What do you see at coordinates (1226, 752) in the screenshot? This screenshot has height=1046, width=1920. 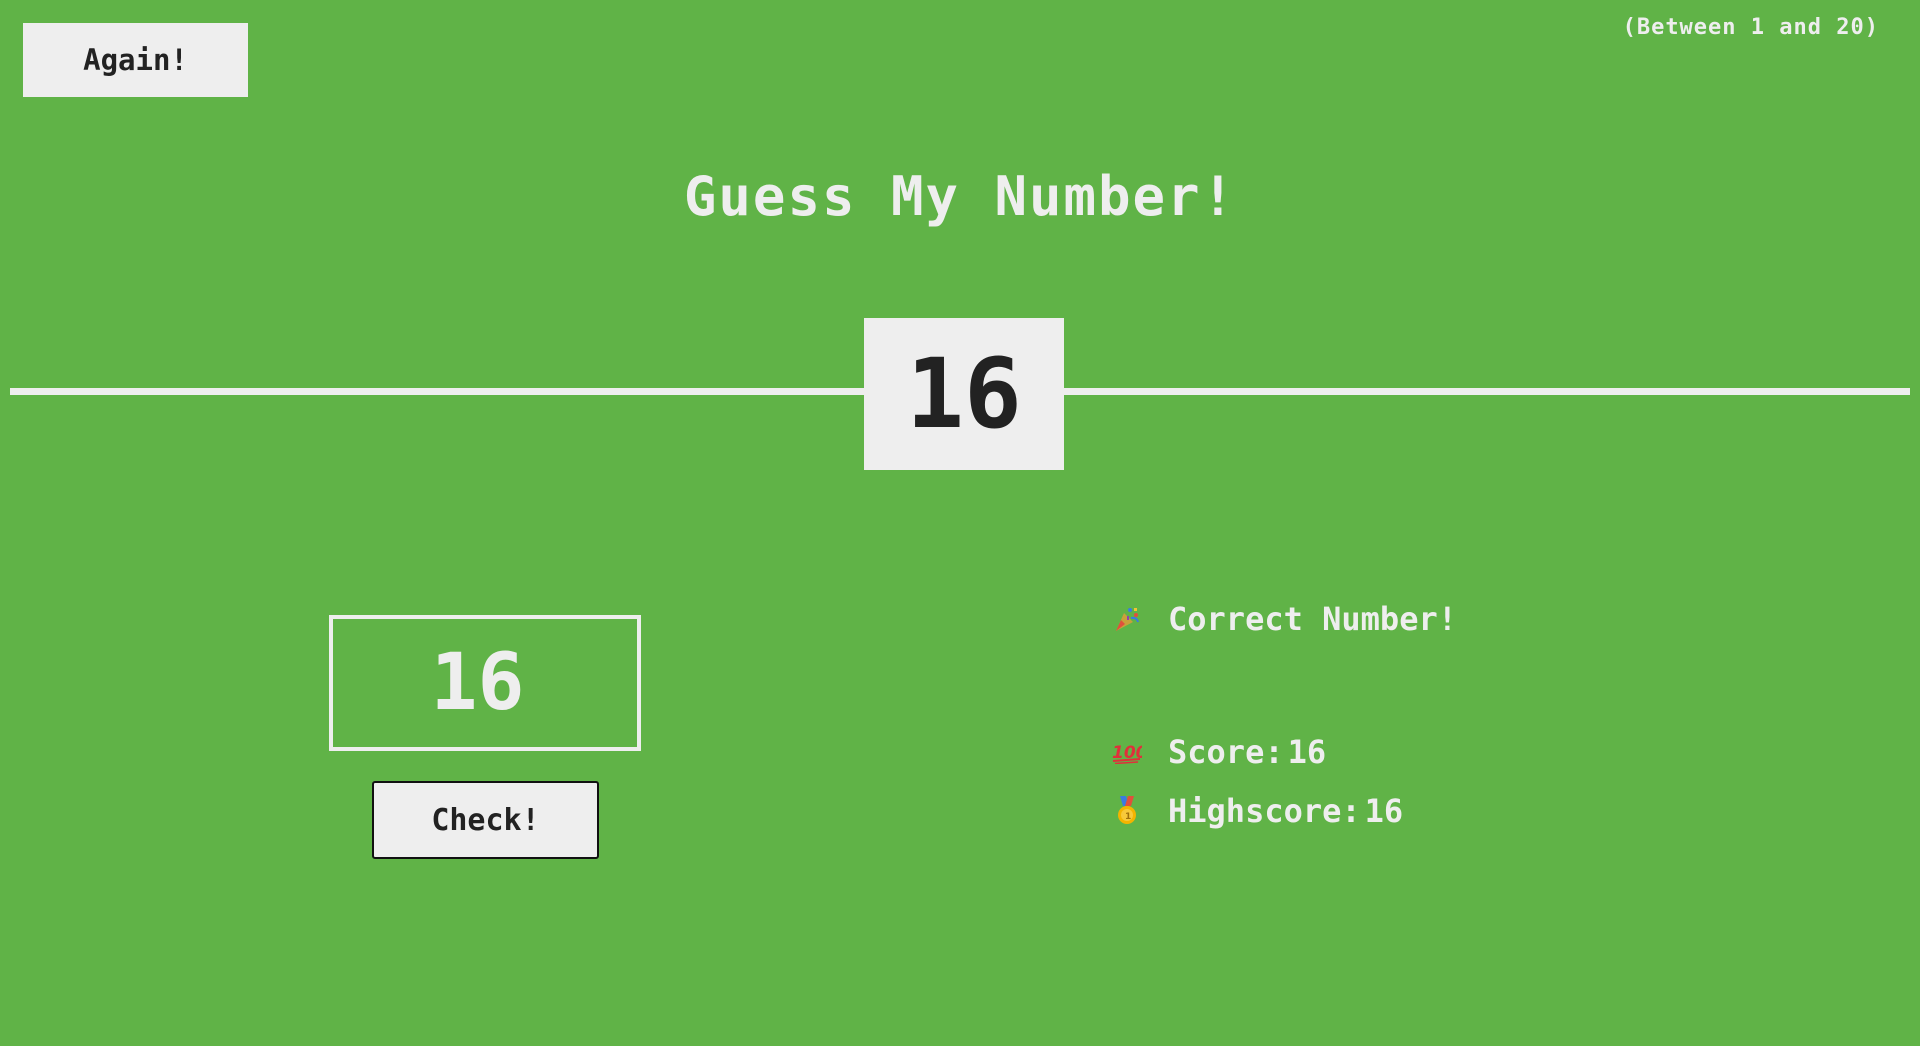 I see `score-label: Score:` at bounding box center [1226, 752].